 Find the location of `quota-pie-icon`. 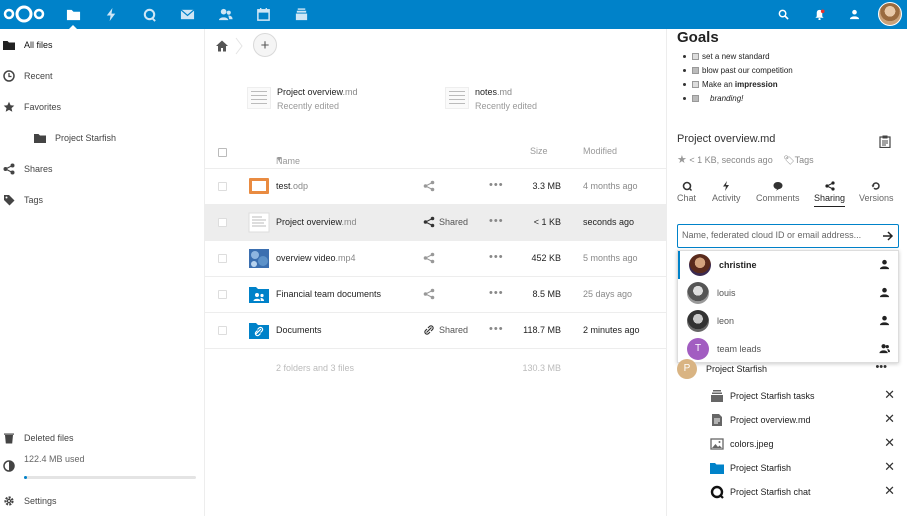

quota-pie-icon is located at coordinates (9, 466).